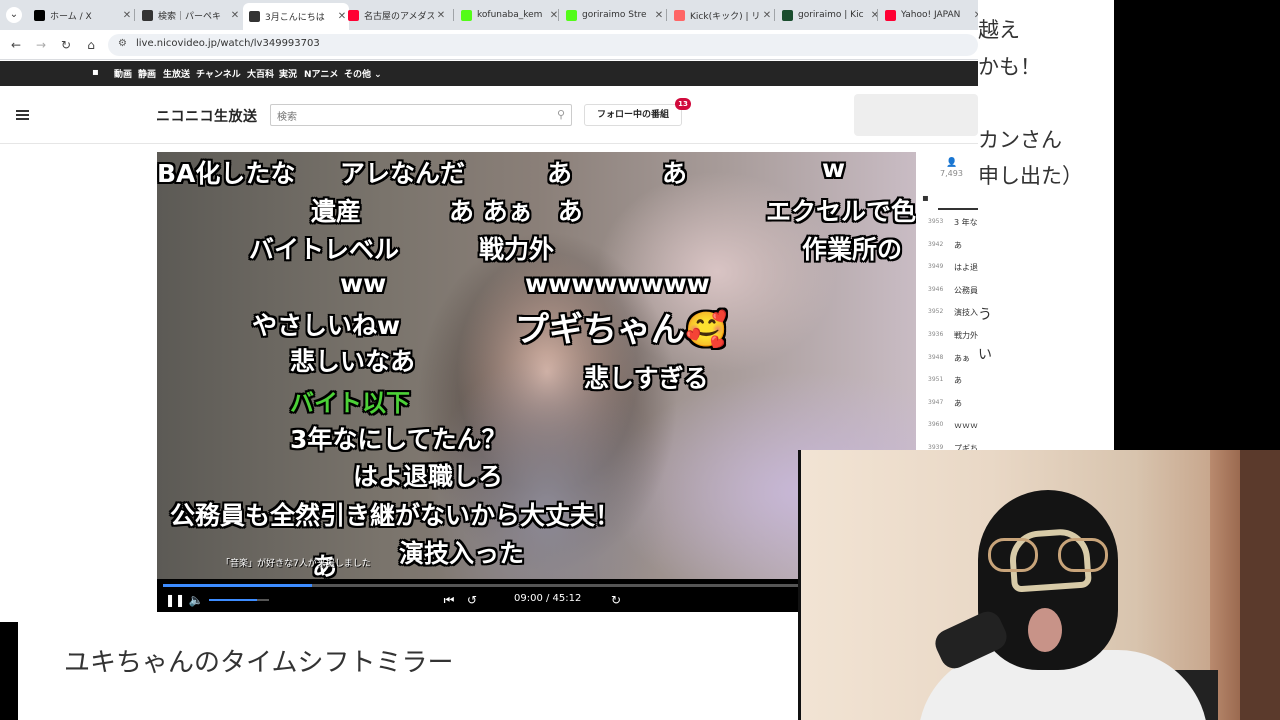 The height and width of the screenshot is (720, 1280). Describe the element at coordinates (948, 336) in the screenshot. I see `comment-row: 3936 戦力外` at that location.